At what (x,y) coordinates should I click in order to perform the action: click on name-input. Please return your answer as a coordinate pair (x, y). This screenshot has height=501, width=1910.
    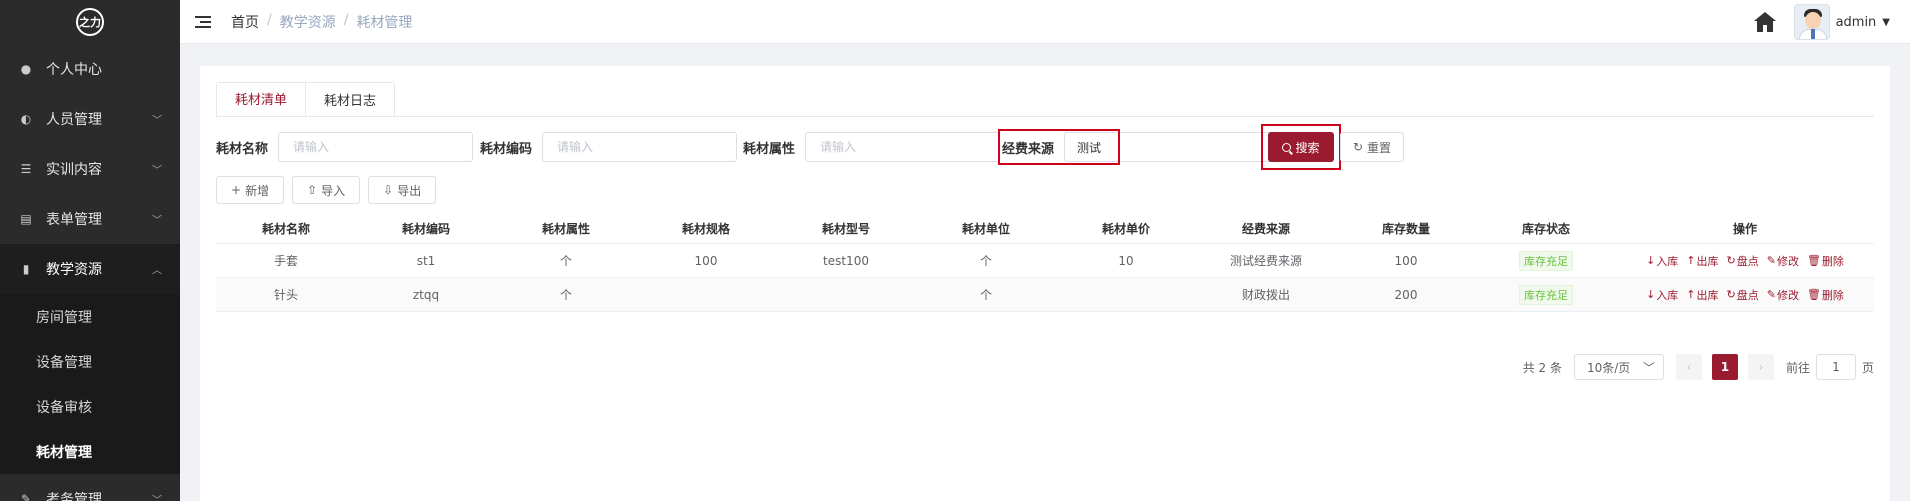
    Looking at the image, I should click on (376, 147).